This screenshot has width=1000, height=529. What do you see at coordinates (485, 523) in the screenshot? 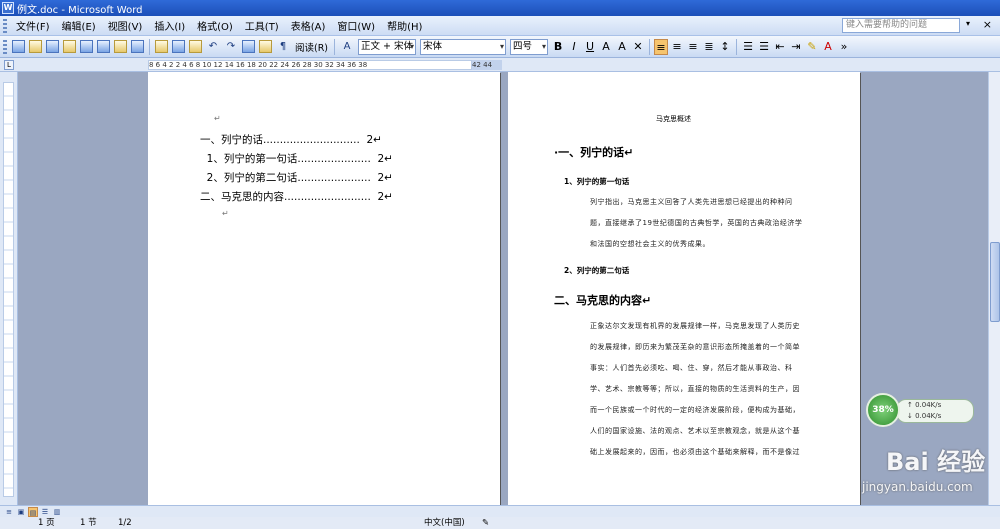
I see `spelling-status-icon: ✎` at bounding box center [485, 523].